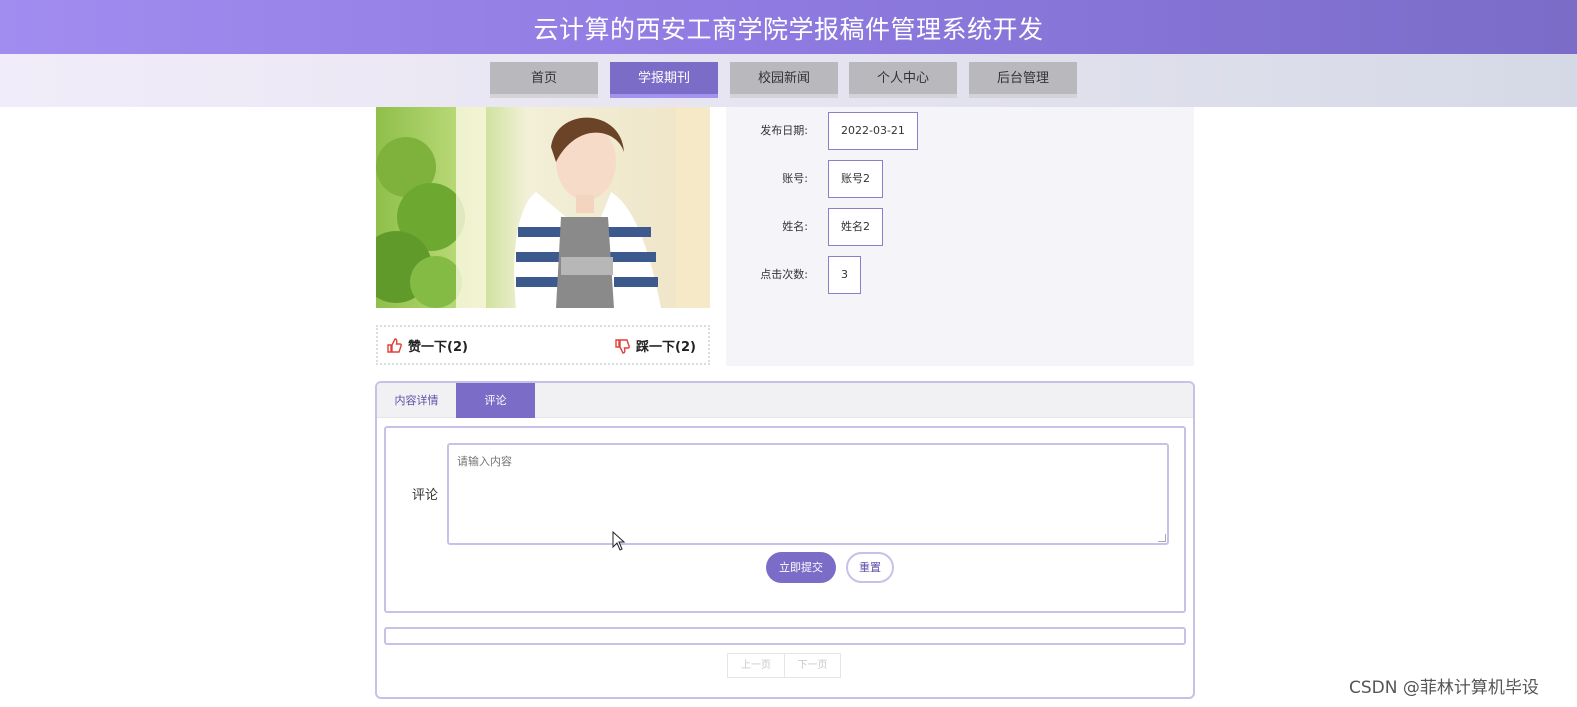  Describe the element at coordinates (425, 495) in the screenshot. I see `comment-label: 评论` at that location.